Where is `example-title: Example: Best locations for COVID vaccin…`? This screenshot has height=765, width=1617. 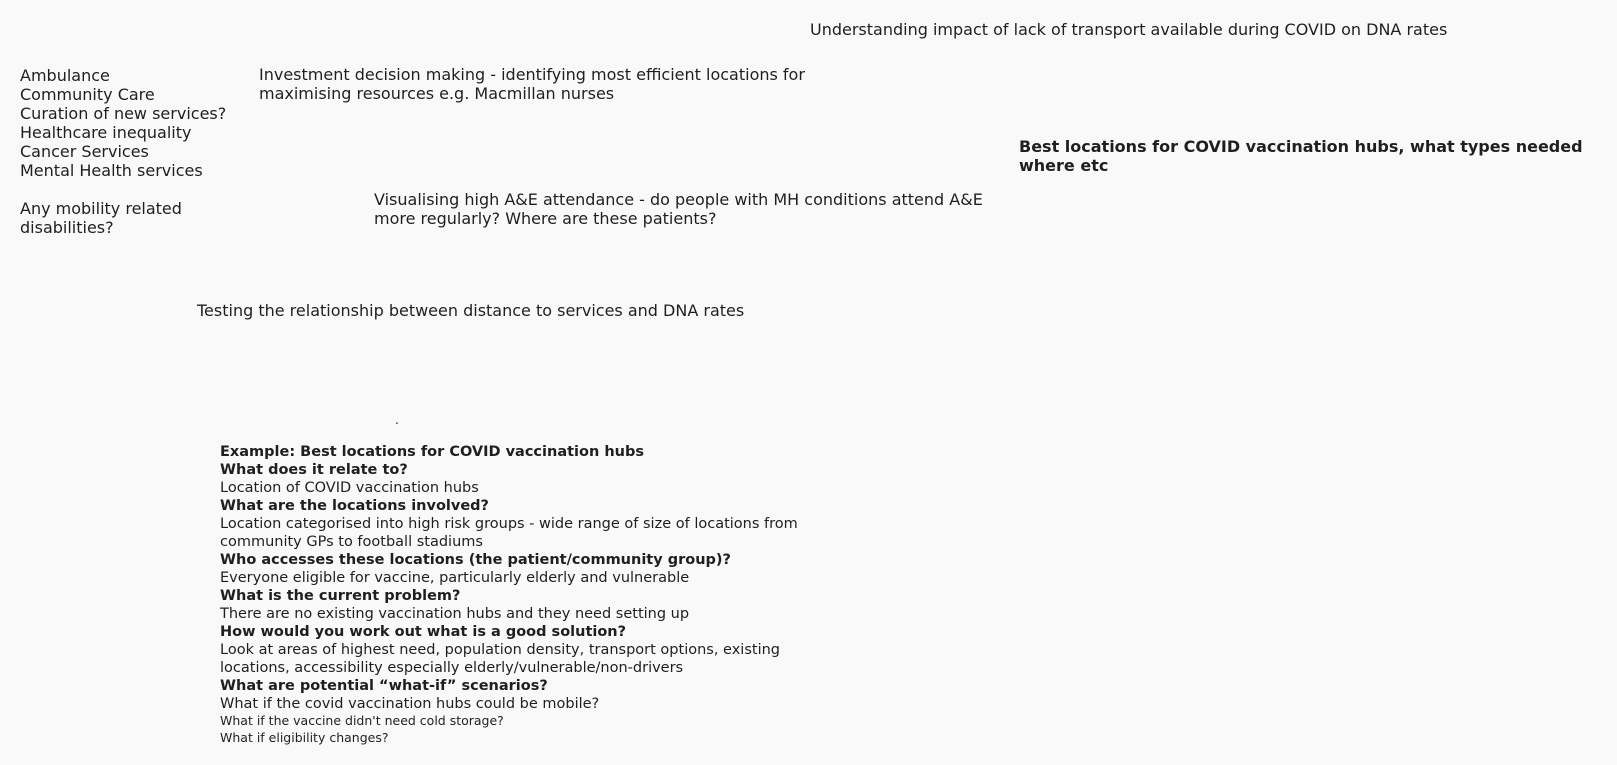
example-title: Example: Best locations for COVID vaccin… is located at coordinates (432, 452).